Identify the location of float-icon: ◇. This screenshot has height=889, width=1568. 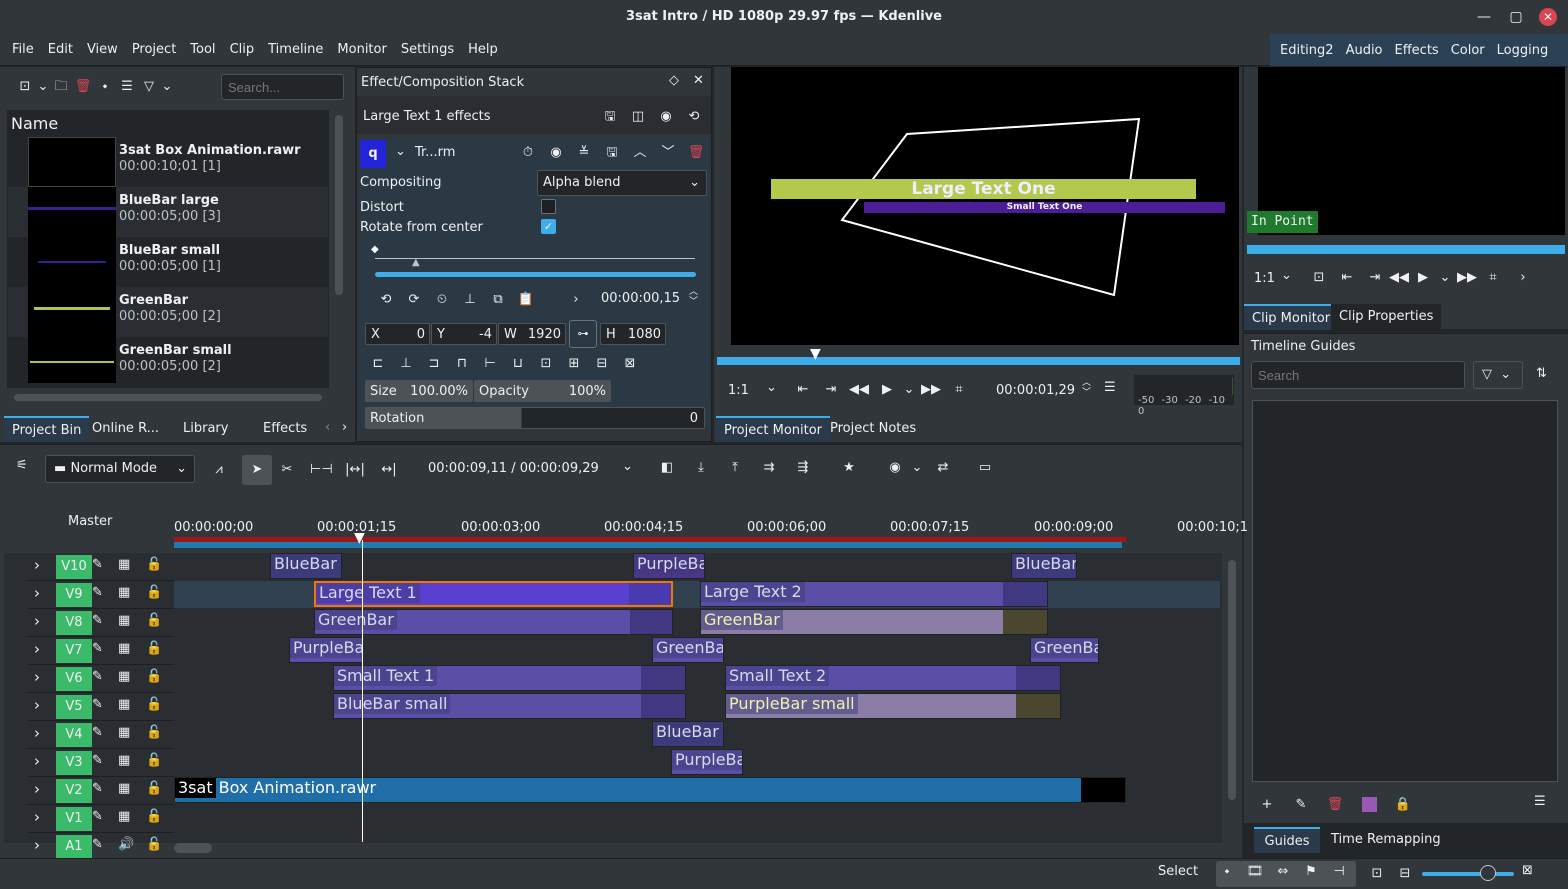
(674, 80).